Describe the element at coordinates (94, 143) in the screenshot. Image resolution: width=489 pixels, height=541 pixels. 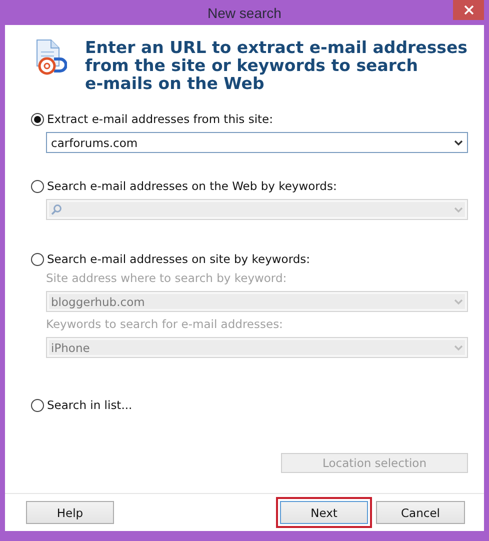
I see `combo-value: carforums.com` at that location.